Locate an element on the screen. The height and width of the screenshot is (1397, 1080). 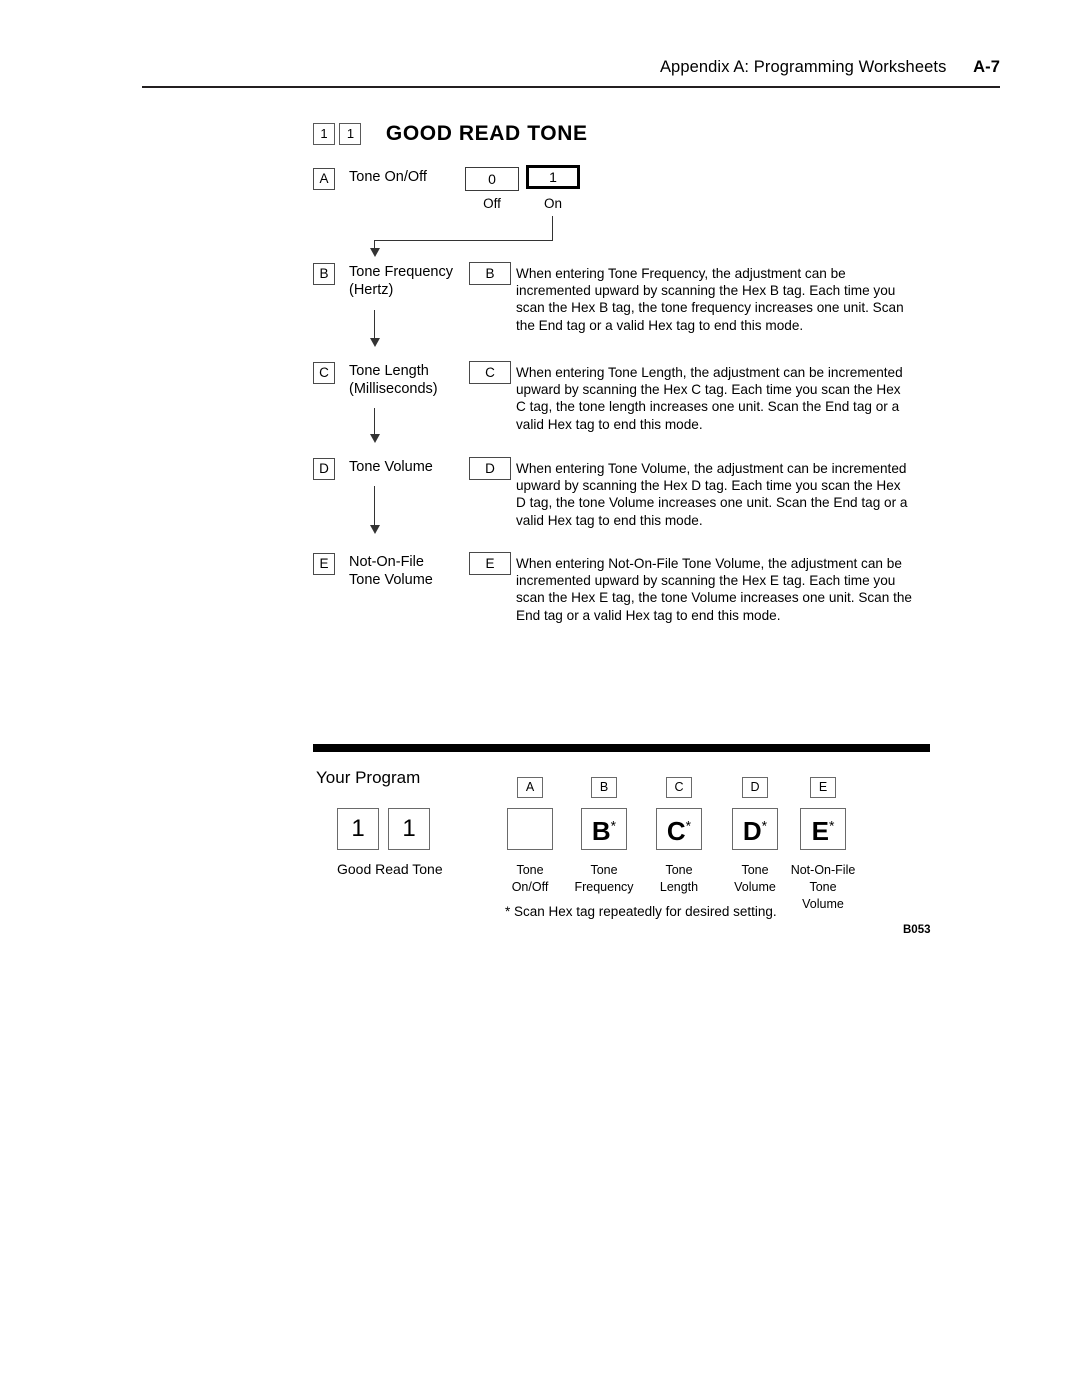
program-caption-c: Tone Length is located at coordinates (679, 878).